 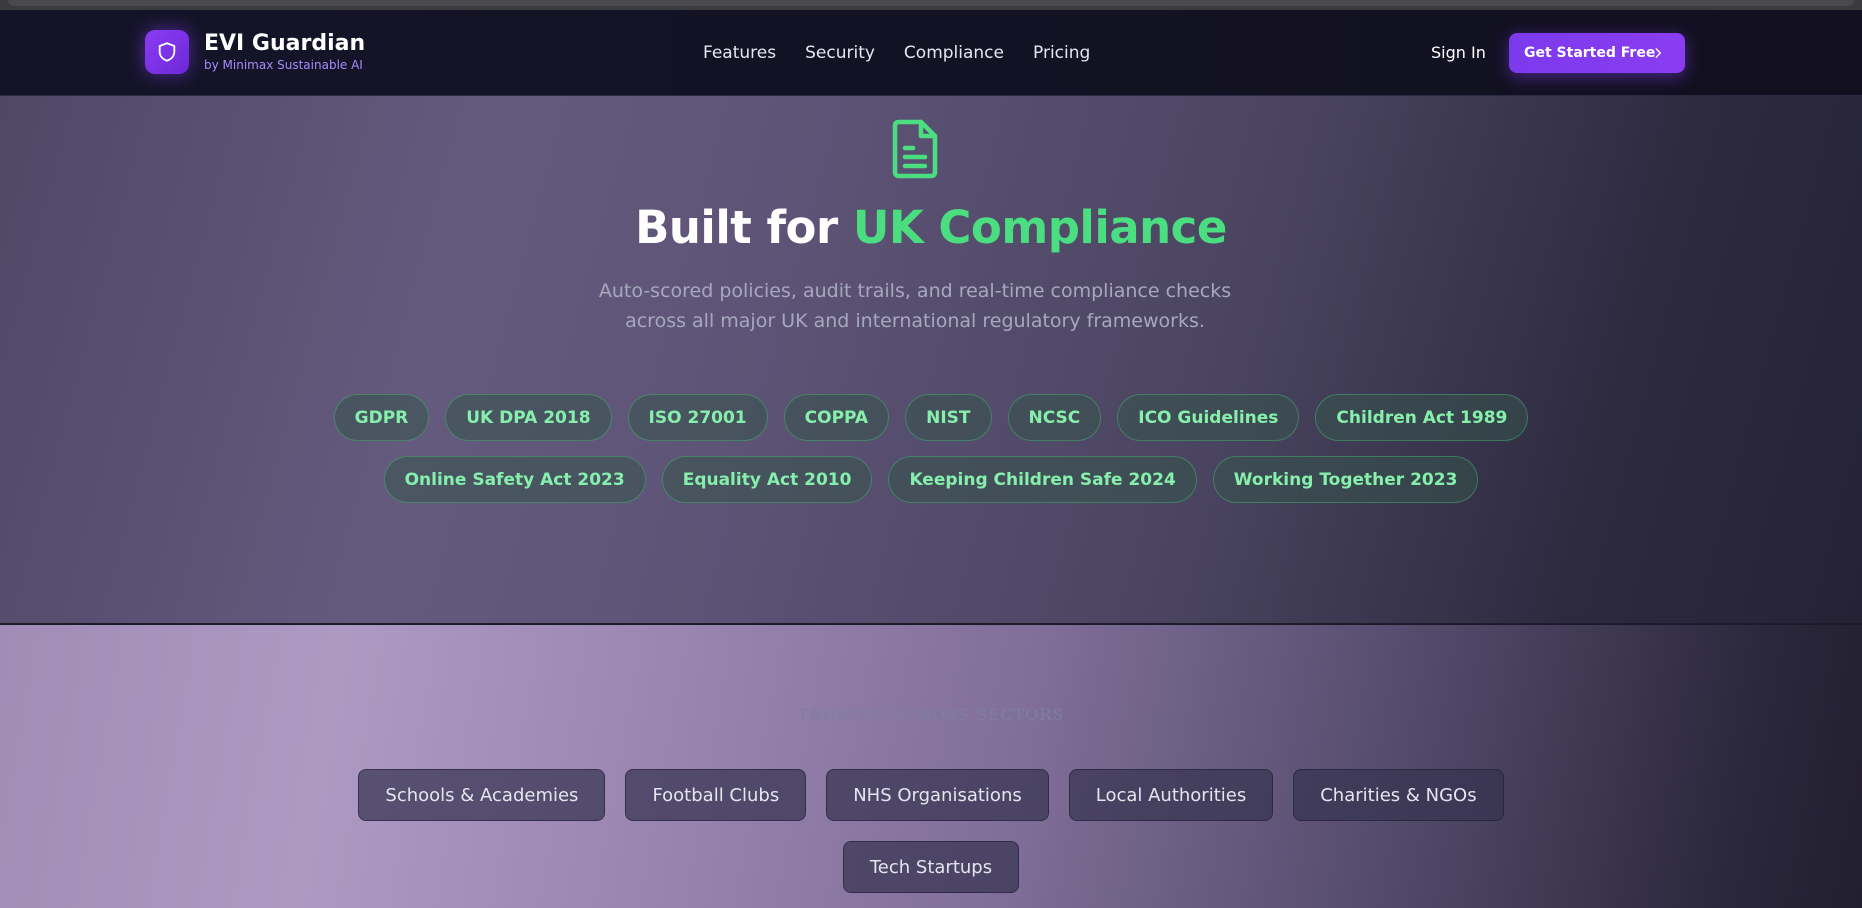 I want to click on framework-badge: Equality Act 2010, so click(x=767, y=479).